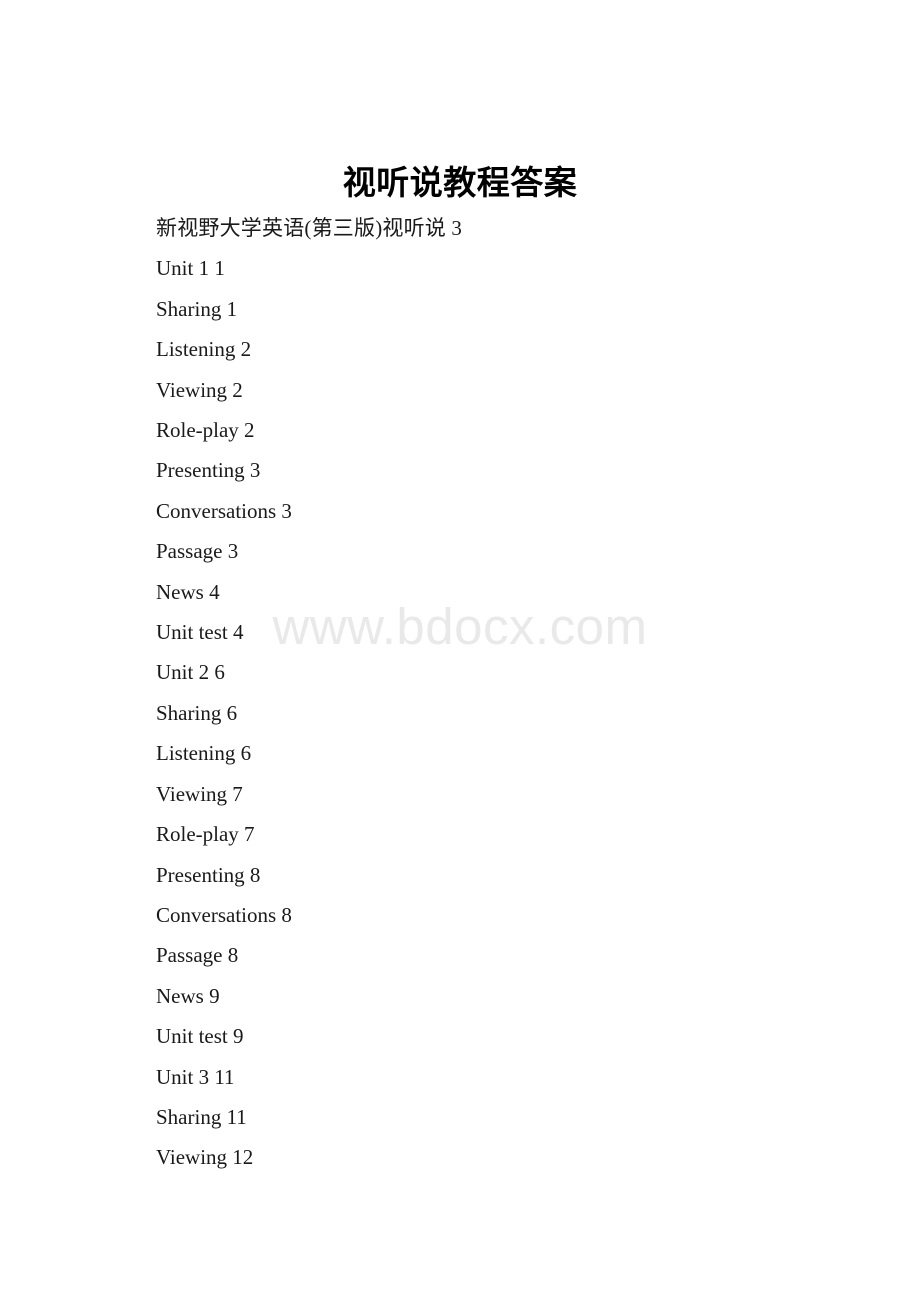  What do you see at coordinates (201, 1116) in the screenshot?
I see `toc-entry: Sharing 11` at bounding box center [201, 1116].